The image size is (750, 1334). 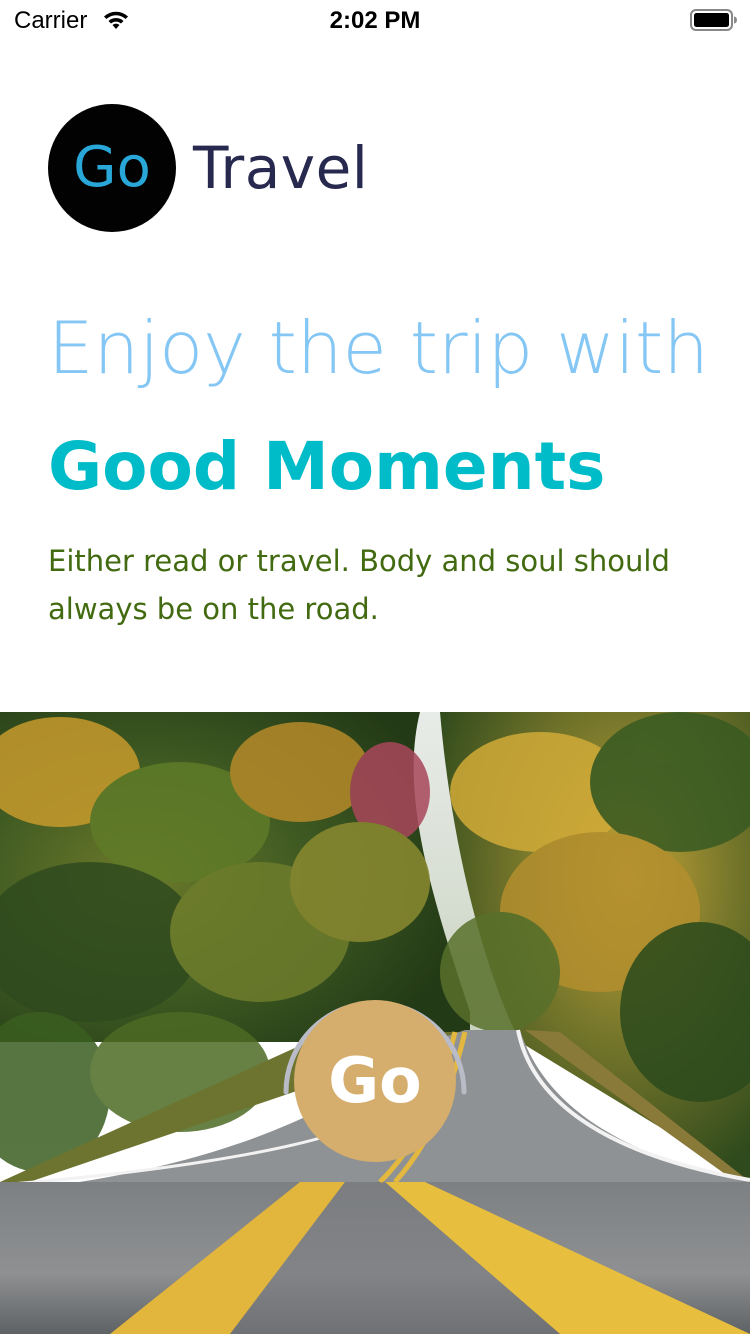 I want to click on headline-good-moments: Good Moments, so click(x=327, y=466).